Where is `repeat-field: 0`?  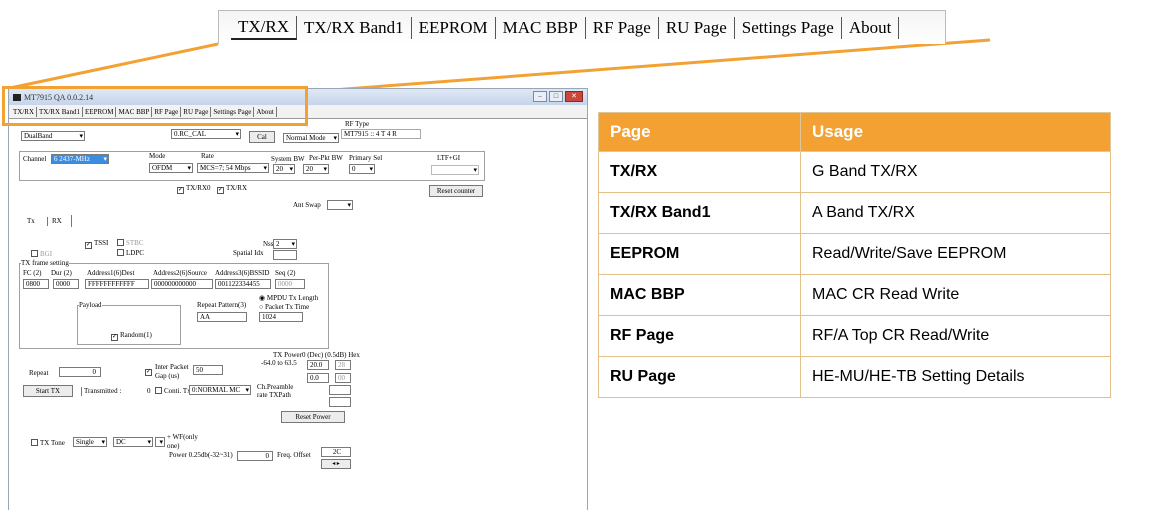 repeat-field: 0 is located at coordinates (80, 372).